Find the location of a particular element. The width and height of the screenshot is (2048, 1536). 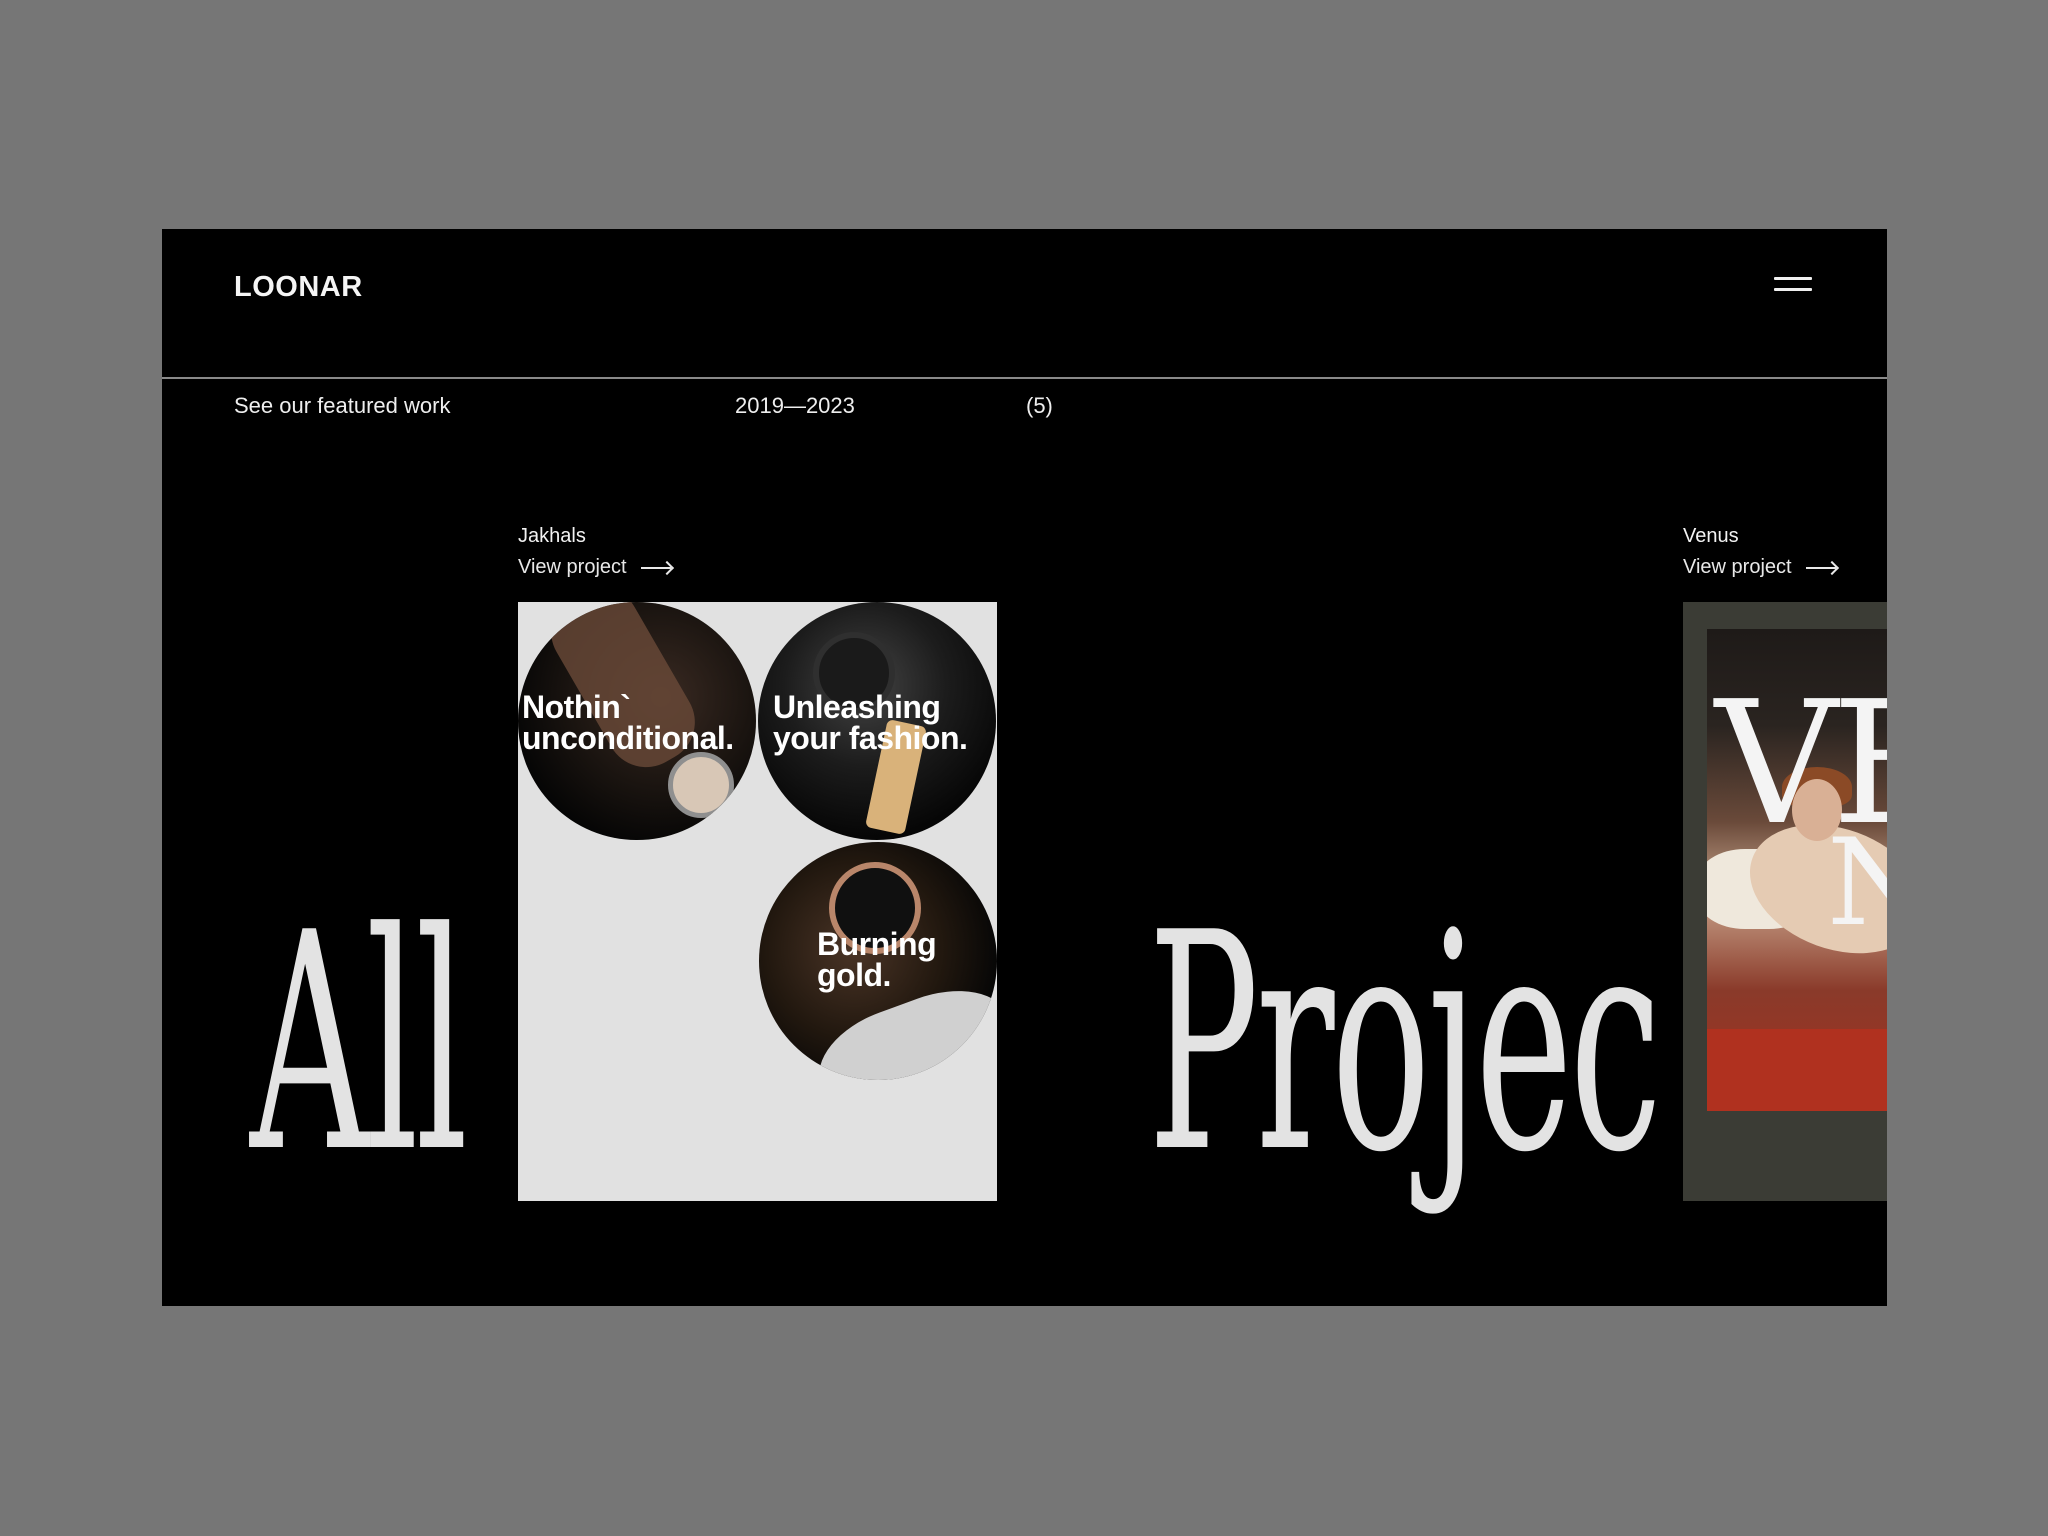

image-caption: Nothin` unconditional. is located at coordinates (628, 723).